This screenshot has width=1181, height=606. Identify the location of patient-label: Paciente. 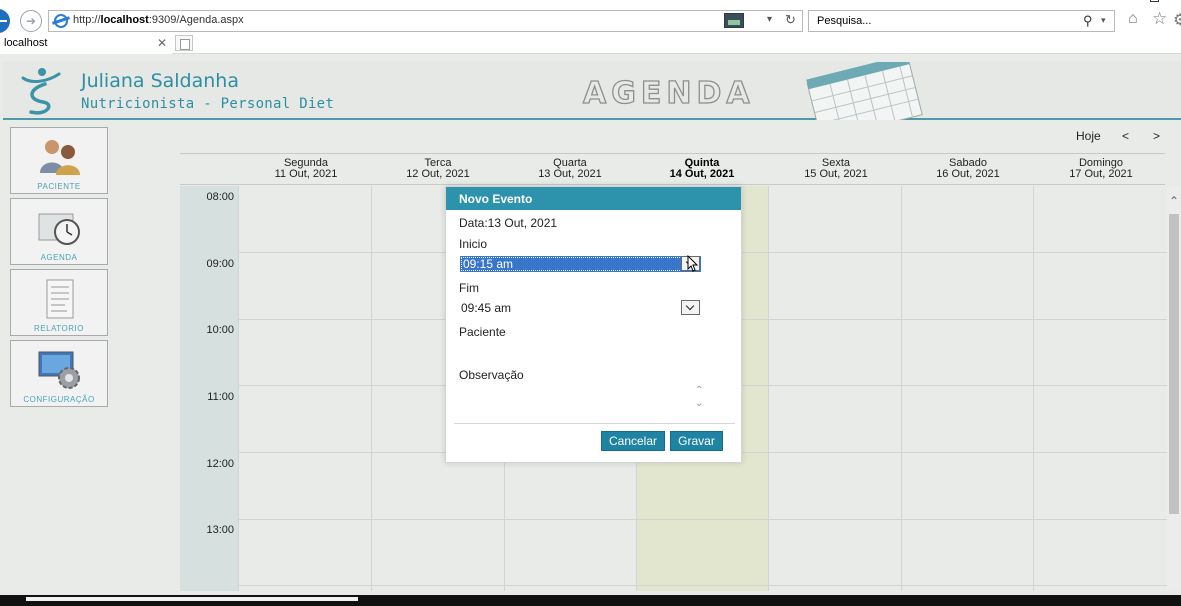
(482, 332).